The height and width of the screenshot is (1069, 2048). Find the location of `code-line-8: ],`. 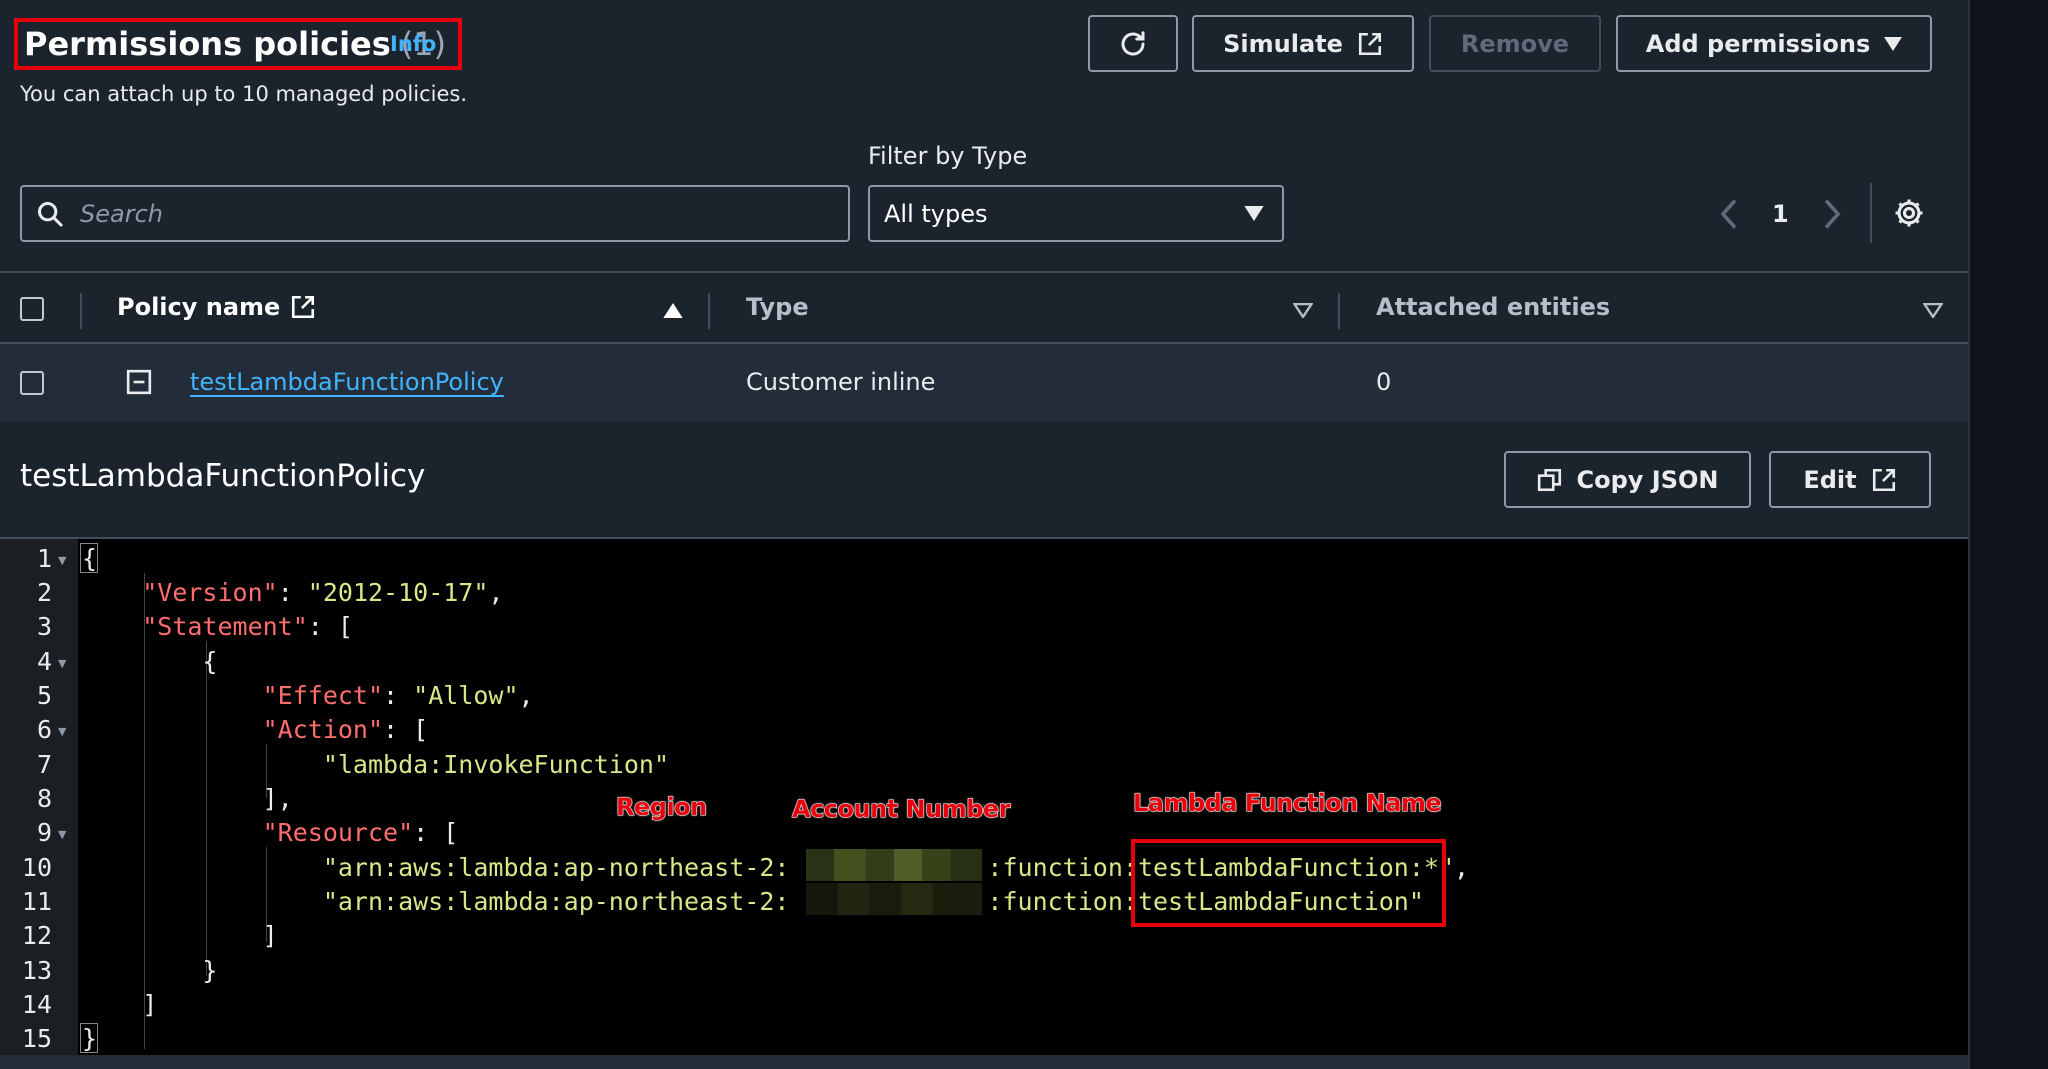

code-line-8: ], is located at coordinates (187, 798).